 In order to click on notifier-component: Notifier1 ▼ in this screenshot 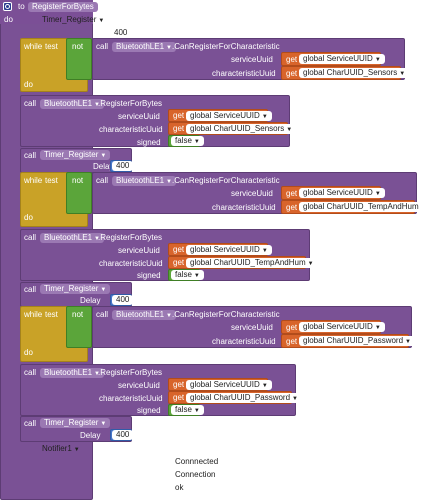, I will do `click(61, 449)`.